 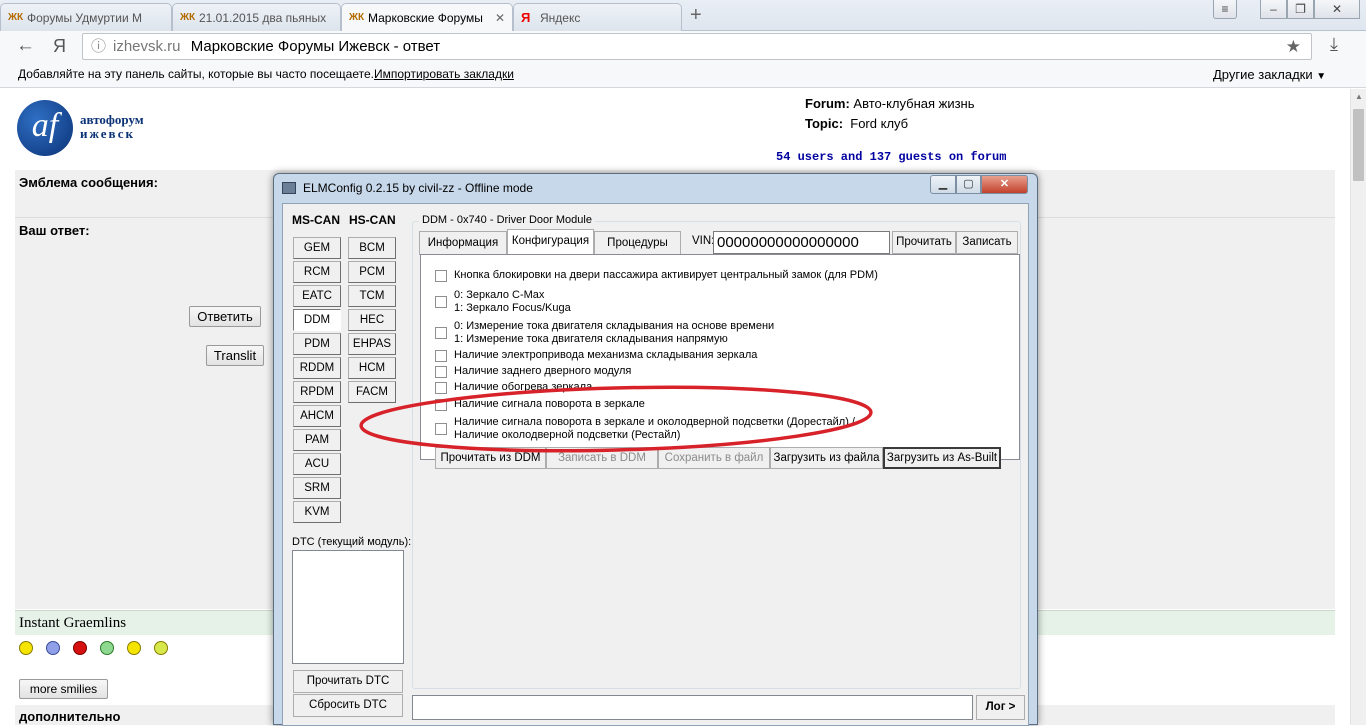 What do you see at coordinates (542, 371) in the screenshot?
I see `option-label: Наличие заднего дверного модуля` at bounding box center [542, 371].